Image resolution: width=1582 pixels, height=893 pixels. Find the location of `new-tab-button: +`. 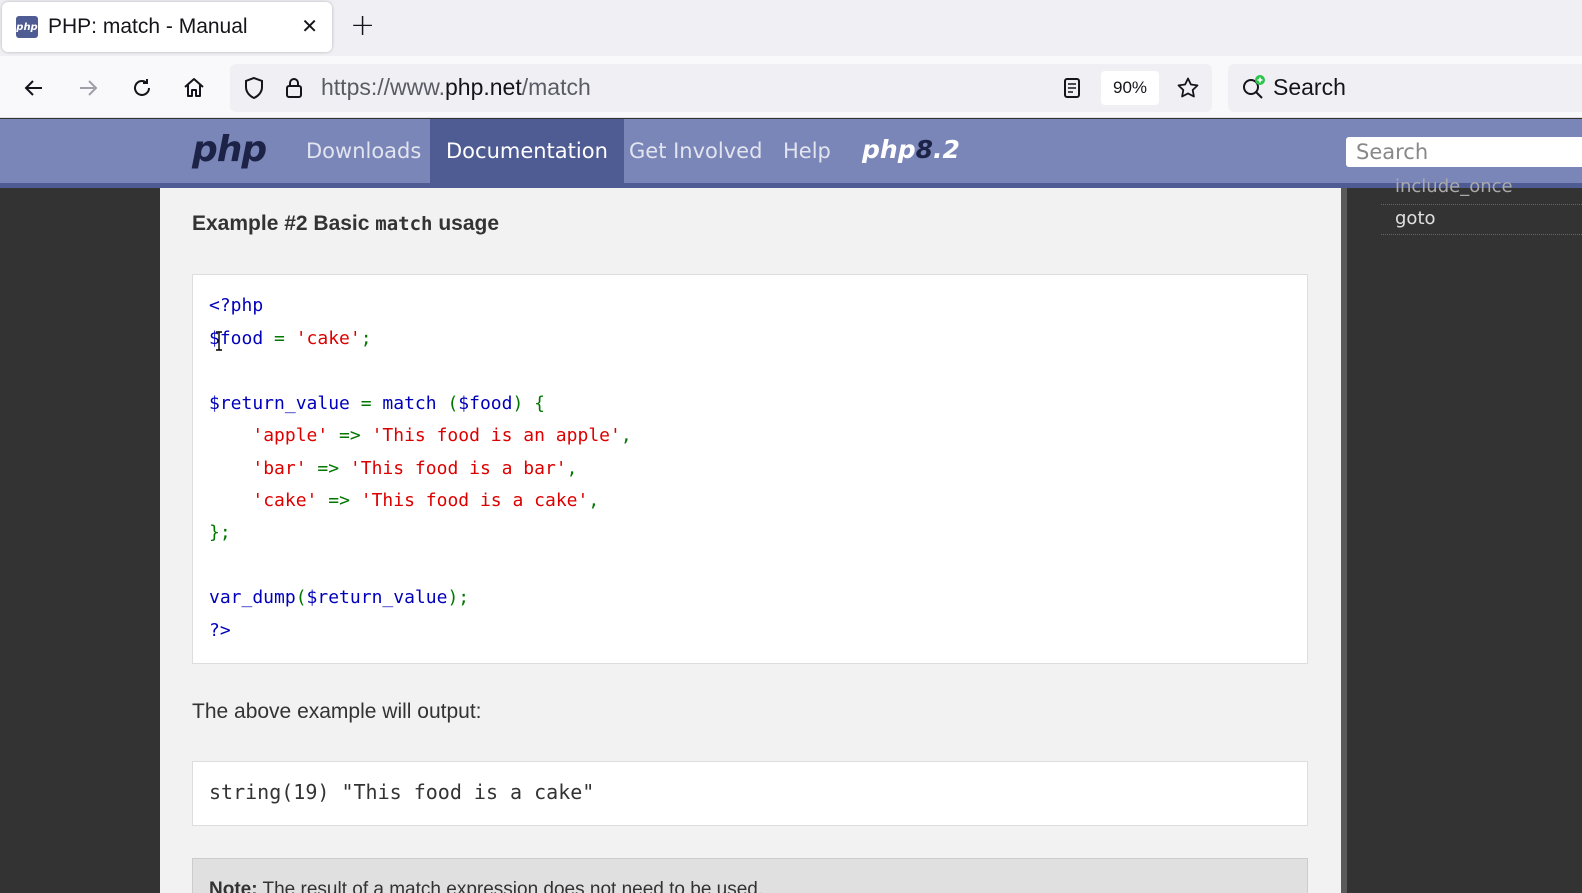

new-tab-button: + is located at coordinates (362, 26).